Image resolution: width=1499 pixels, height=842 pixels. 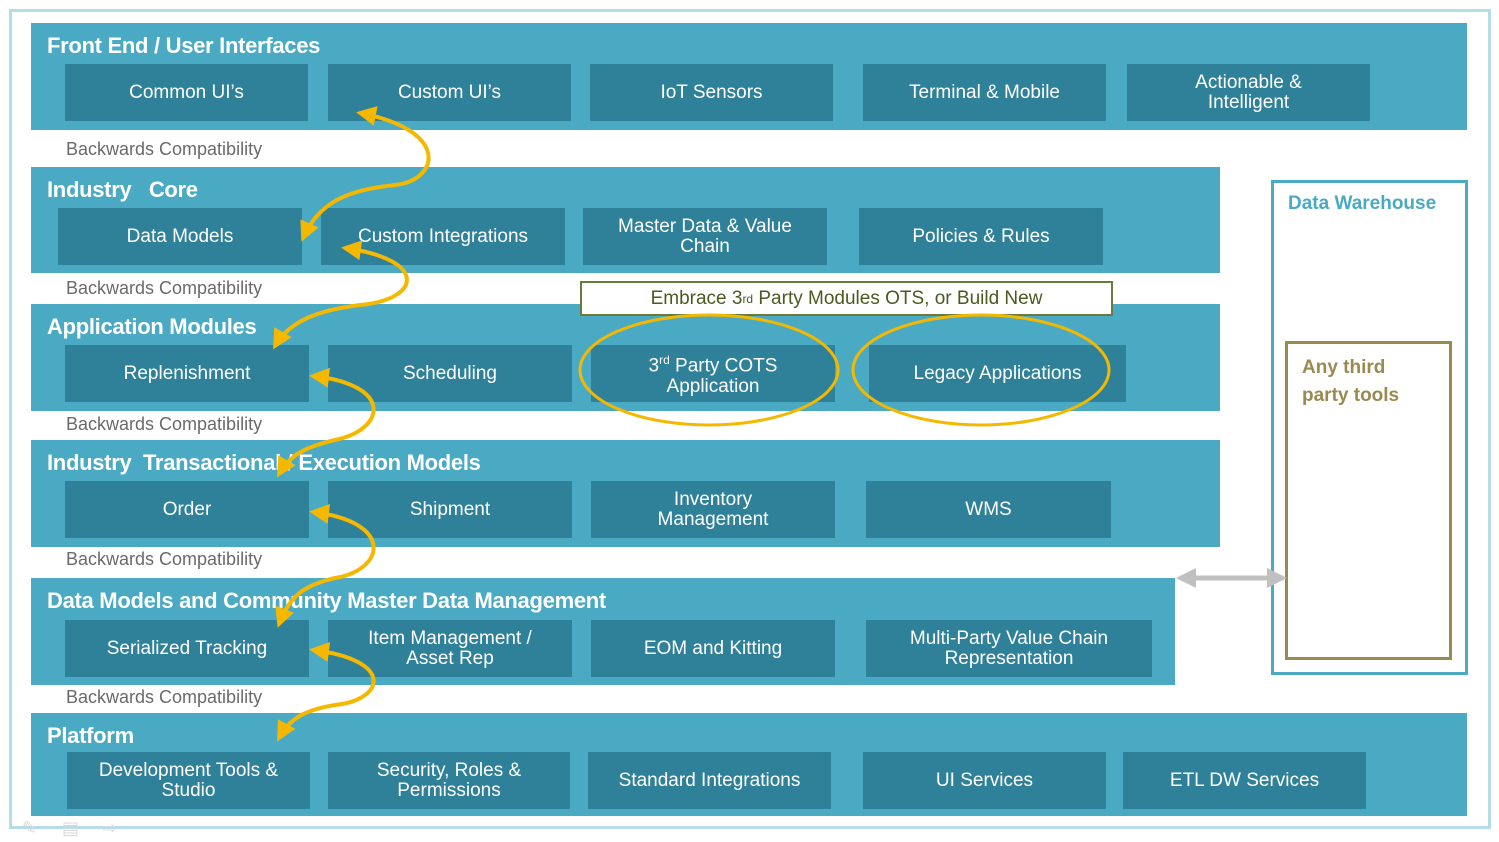 I want to click on menu-icon: ▤, so click(x=70, y=828).